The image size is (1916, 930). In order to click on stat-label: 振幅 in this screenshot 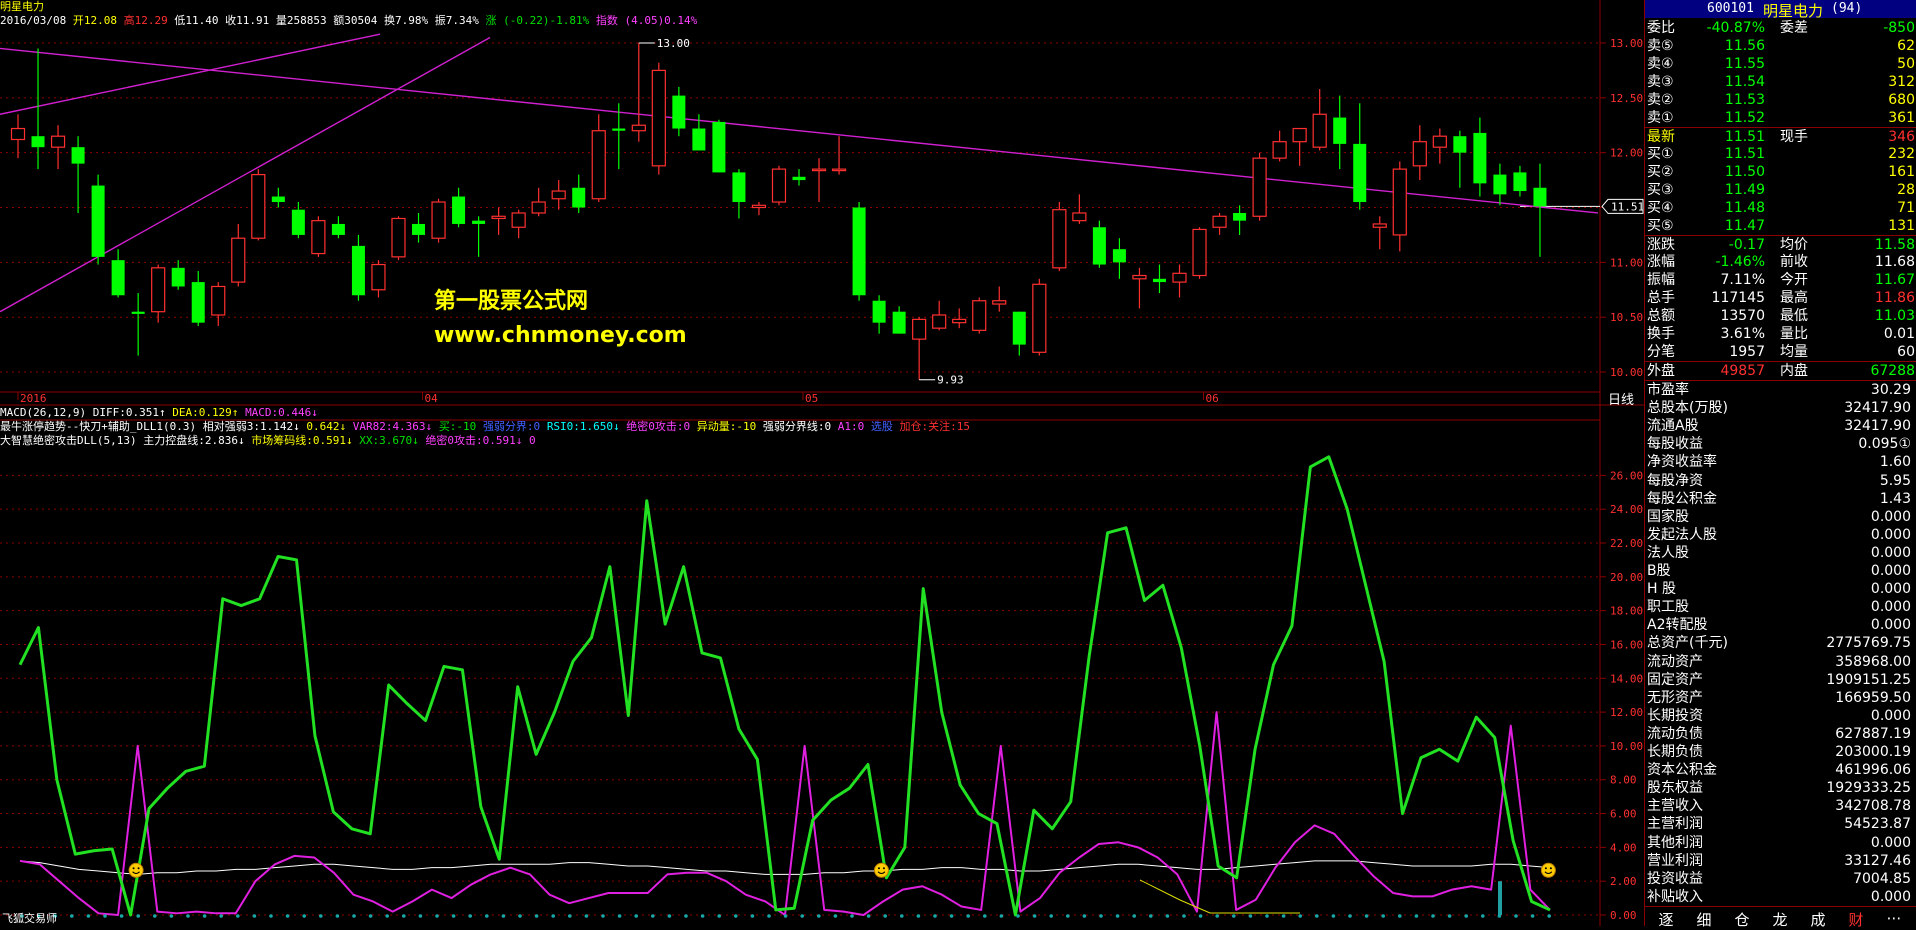, I will do `click(1661, 280)`.